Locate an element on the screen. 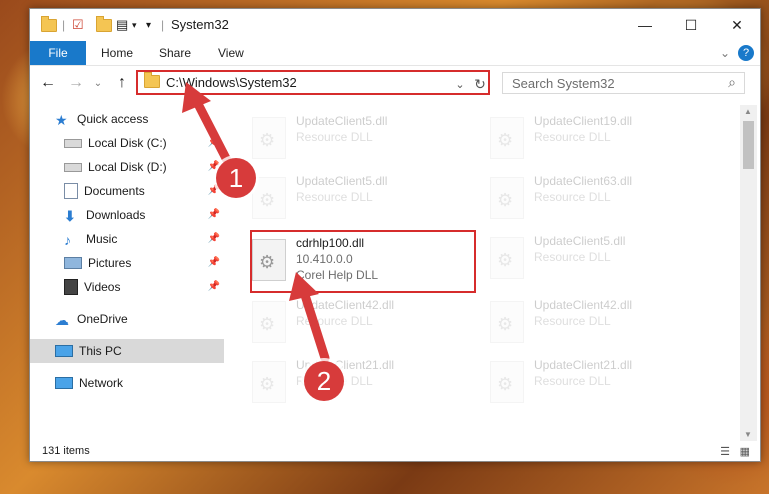 The width and height of the screenshot is (769, 494). search-input: Search System32 ⌕ is located at coordinates (623, 83).